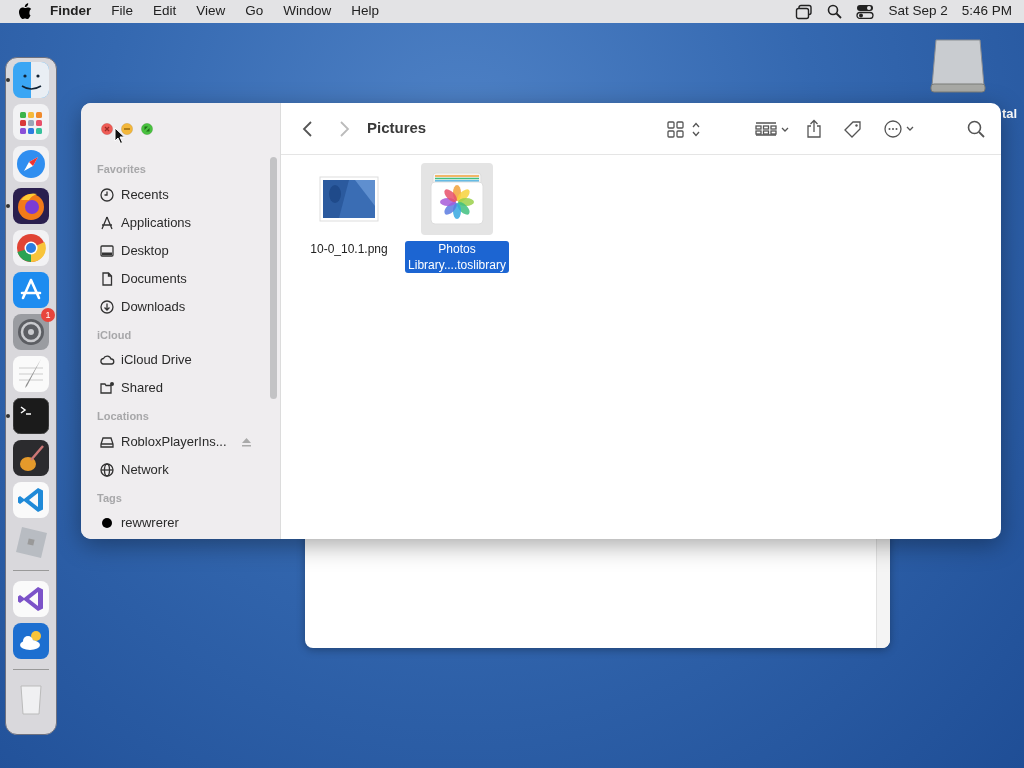  I want to click on sidebar-item: Applications, so click(180, 222).